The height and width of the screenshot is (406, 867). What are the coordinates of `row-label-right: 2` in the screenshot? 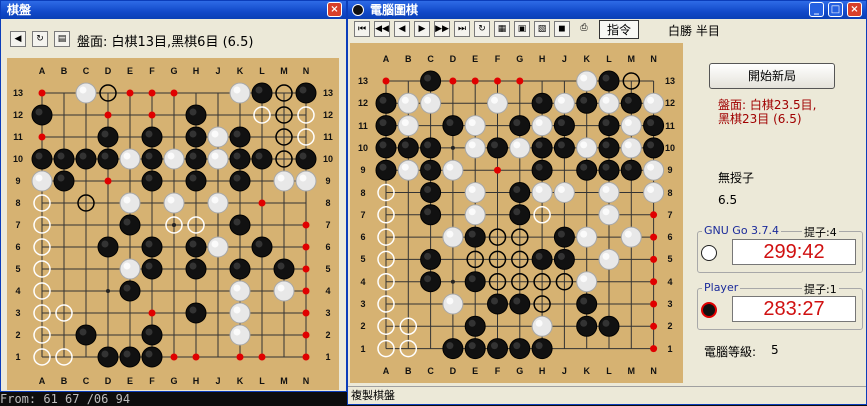 It's located at (328, 335).